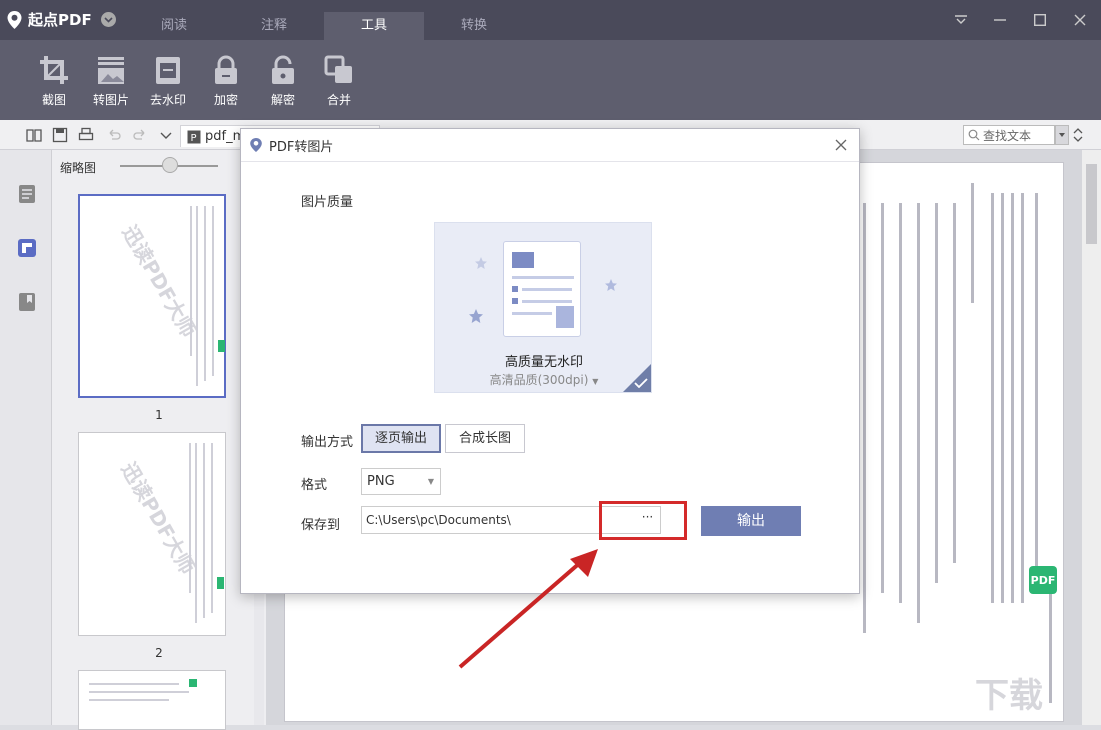  I want to click on print-icon, so click(86, 135).